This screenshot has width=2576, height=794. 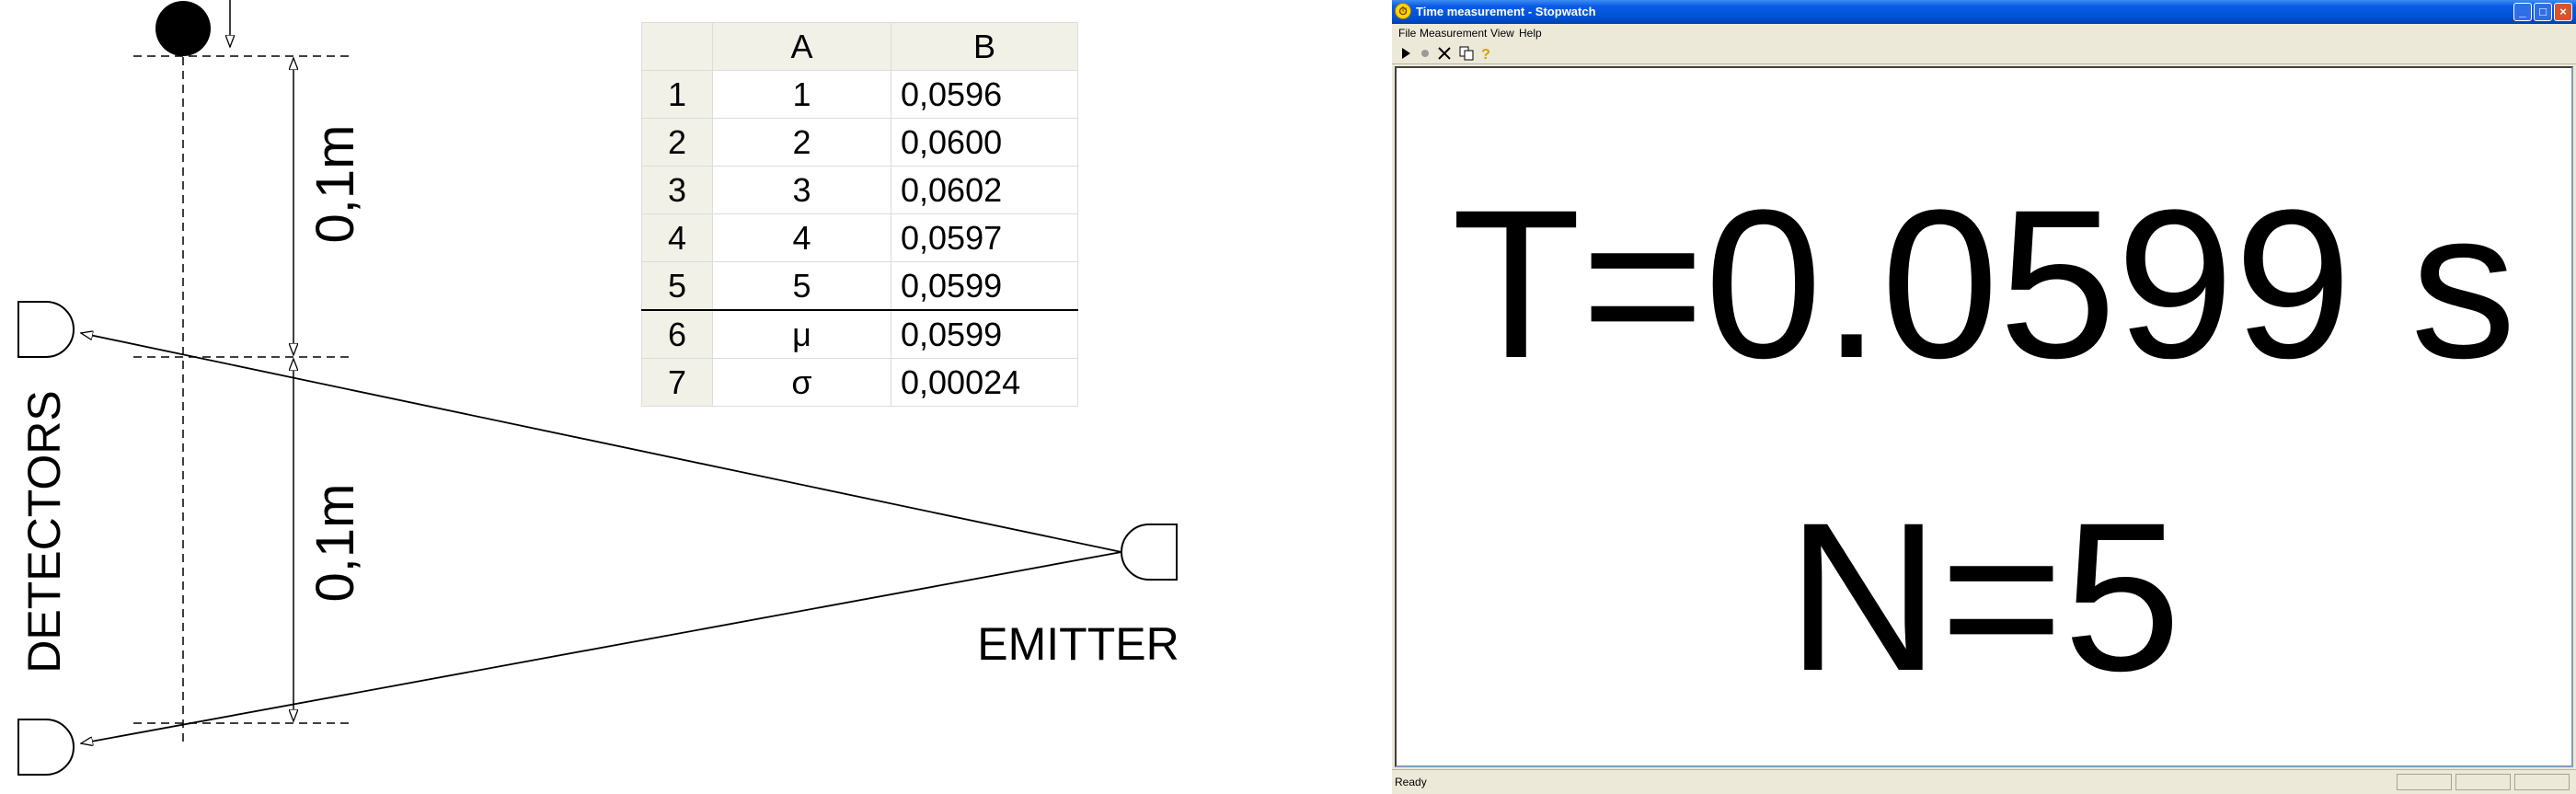 What do you see at coordinates (335, 543) in the screenshot?
I see `distance-label-bottom: 0,1m` at bounding box center [335, 543].